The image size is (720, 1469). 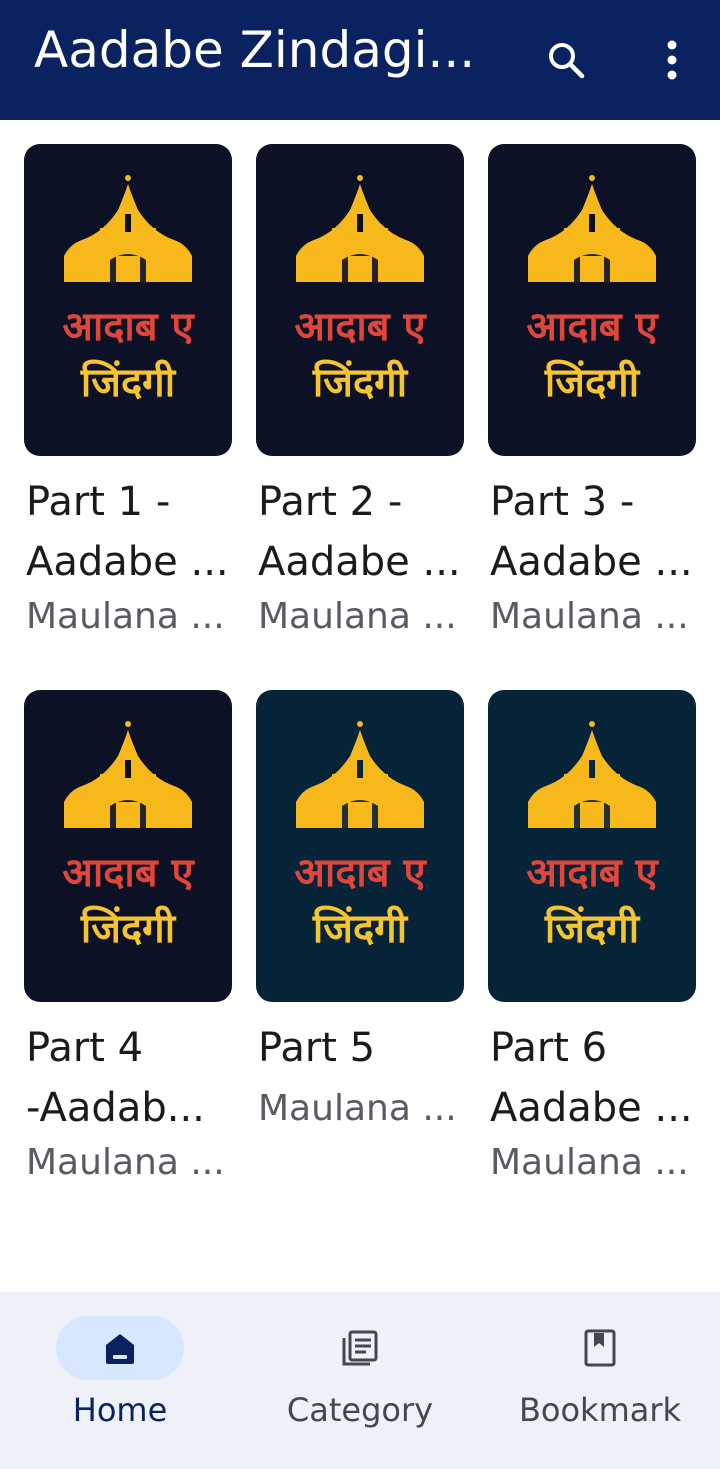 I want to click on bottom-navigation: Home Category Bookmark, so click(x=360, y=1380).